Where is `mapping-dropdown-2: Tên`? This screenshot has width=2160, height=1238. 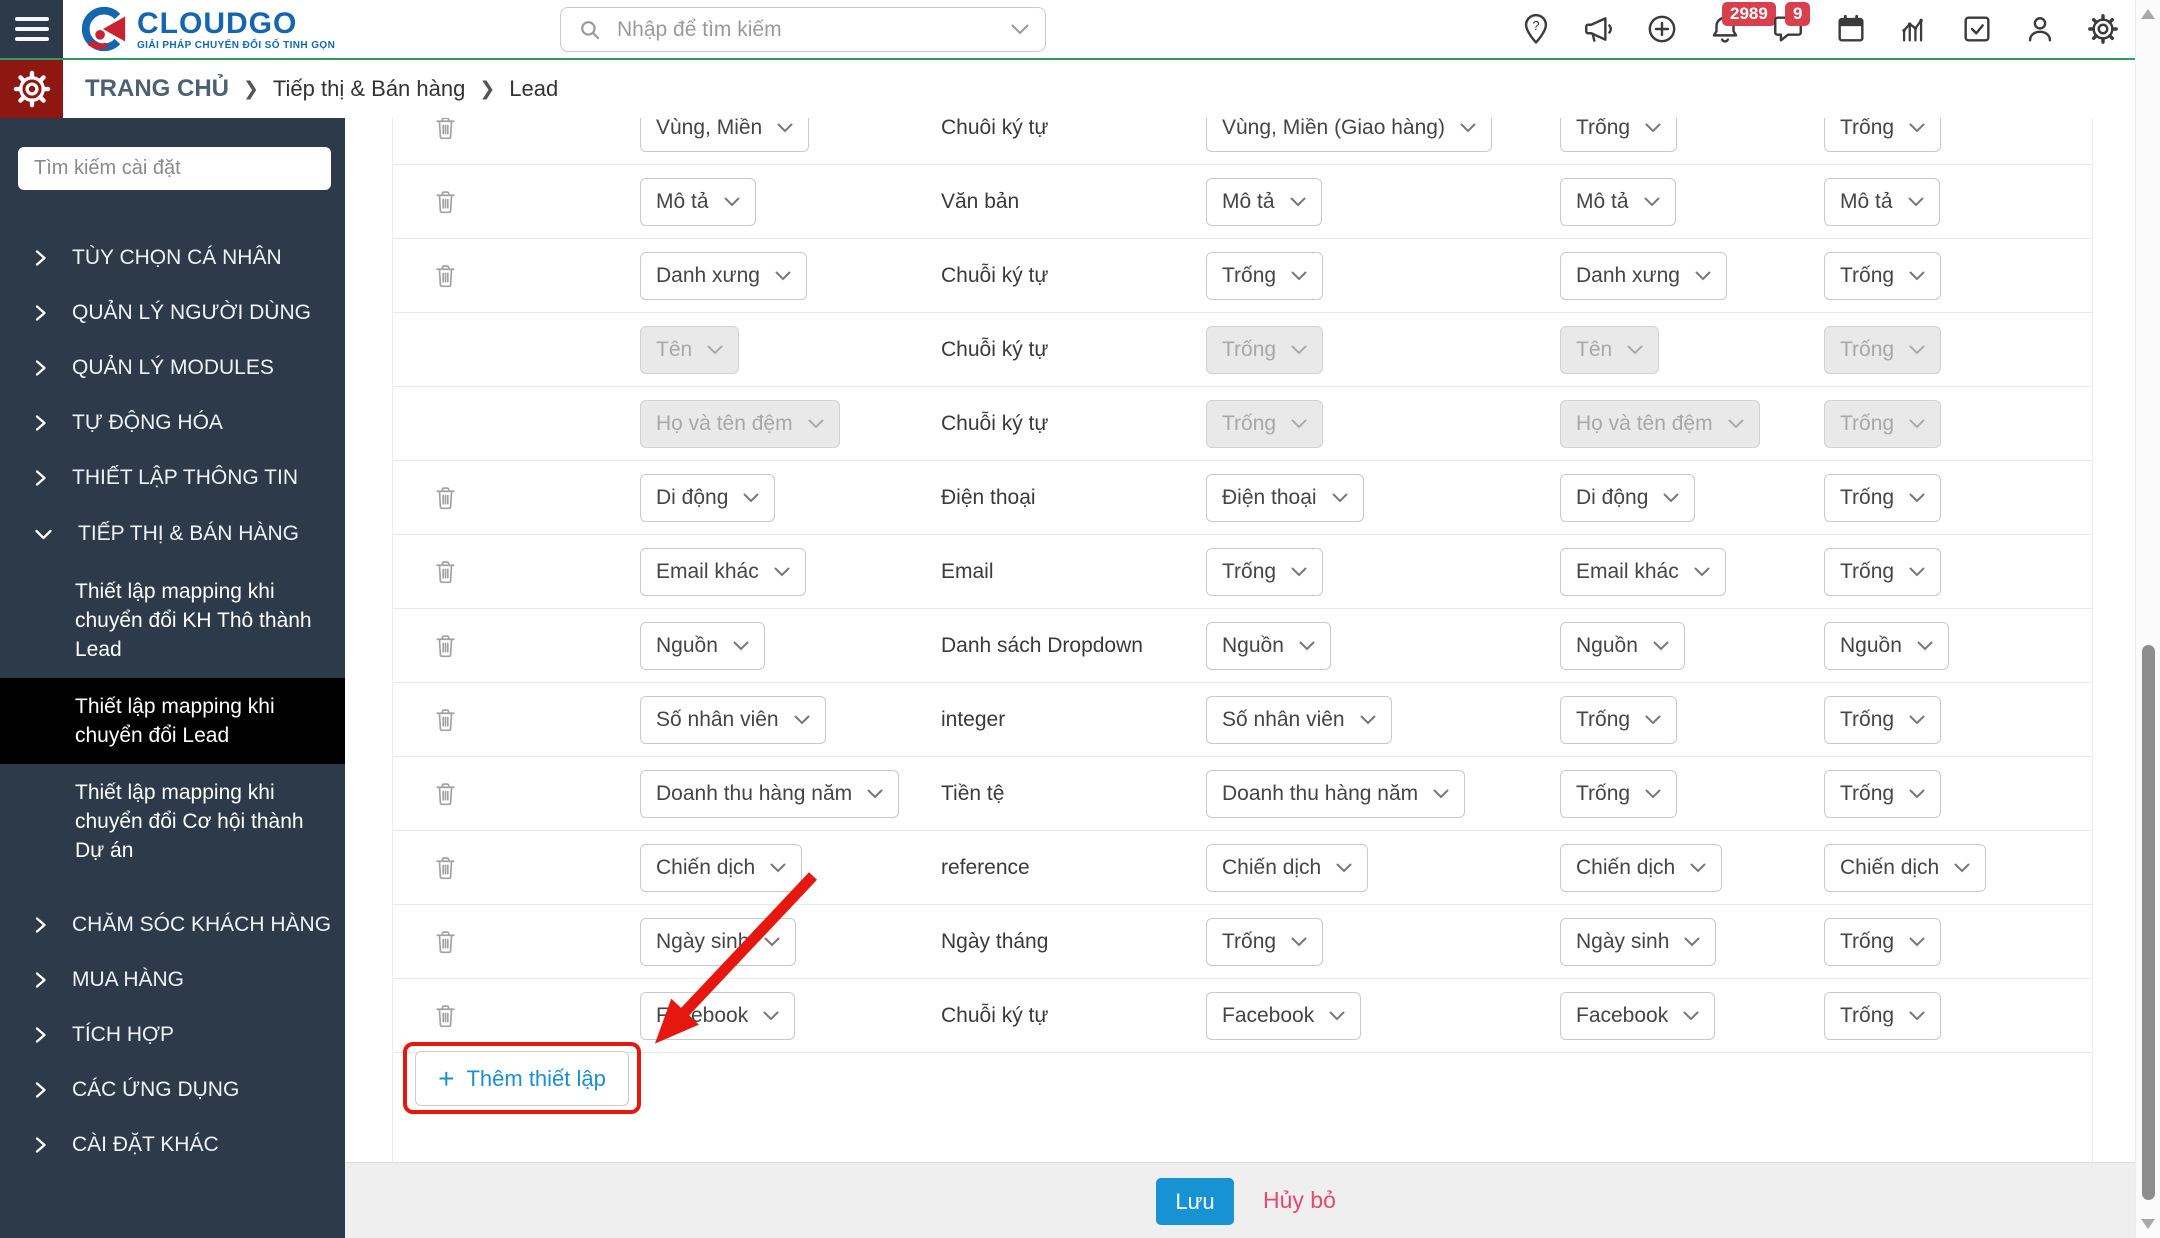
mapping-dropdown-2: Tên is located at coordinates (1610, 349).